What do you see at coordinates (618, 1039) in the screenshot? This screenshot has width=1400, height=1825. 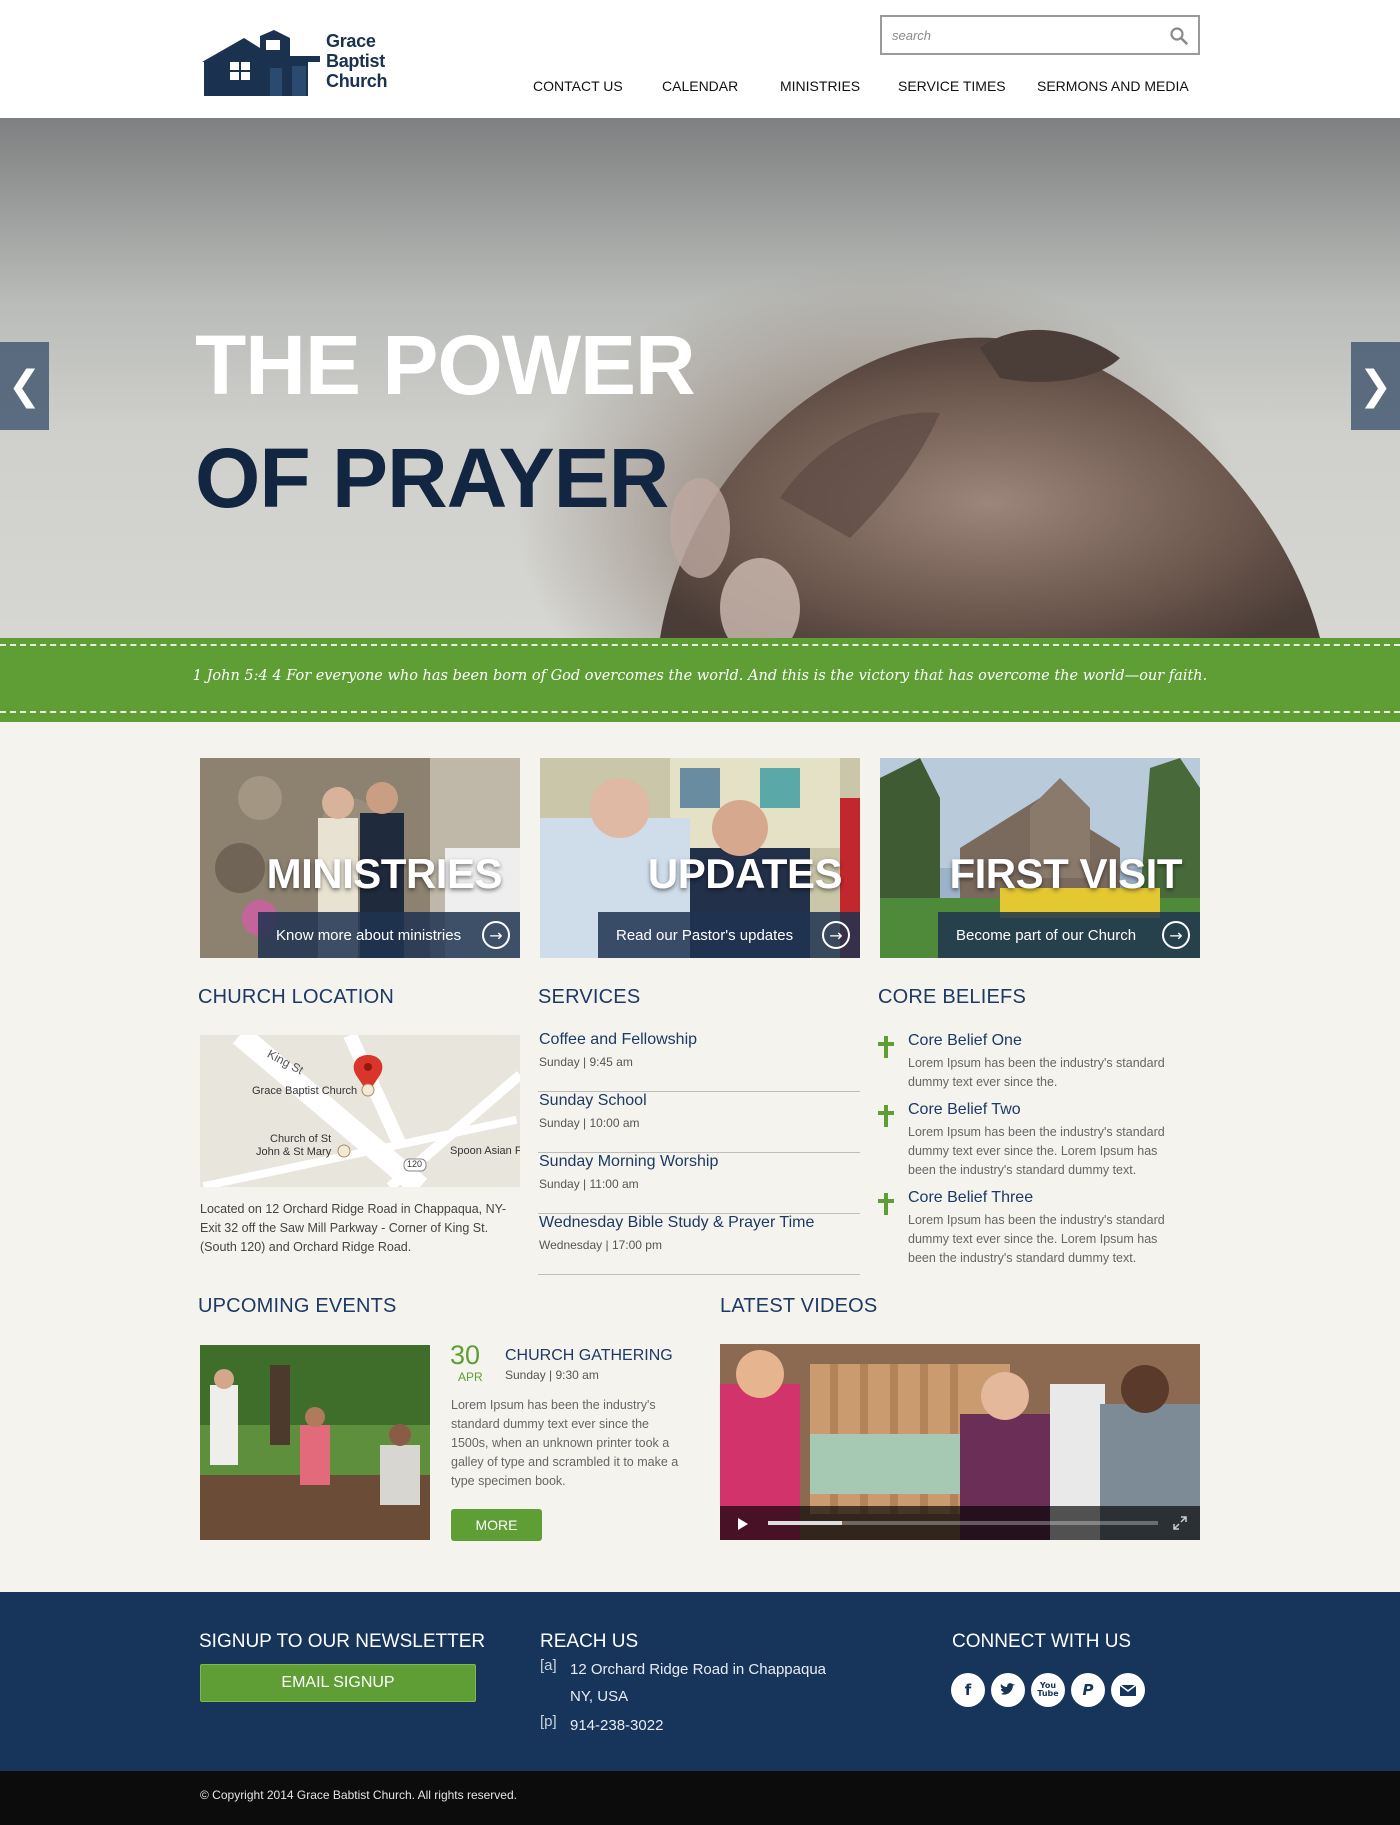 I see `service-name: Coffee and Fellowship` at bounding box center [618, 1039].